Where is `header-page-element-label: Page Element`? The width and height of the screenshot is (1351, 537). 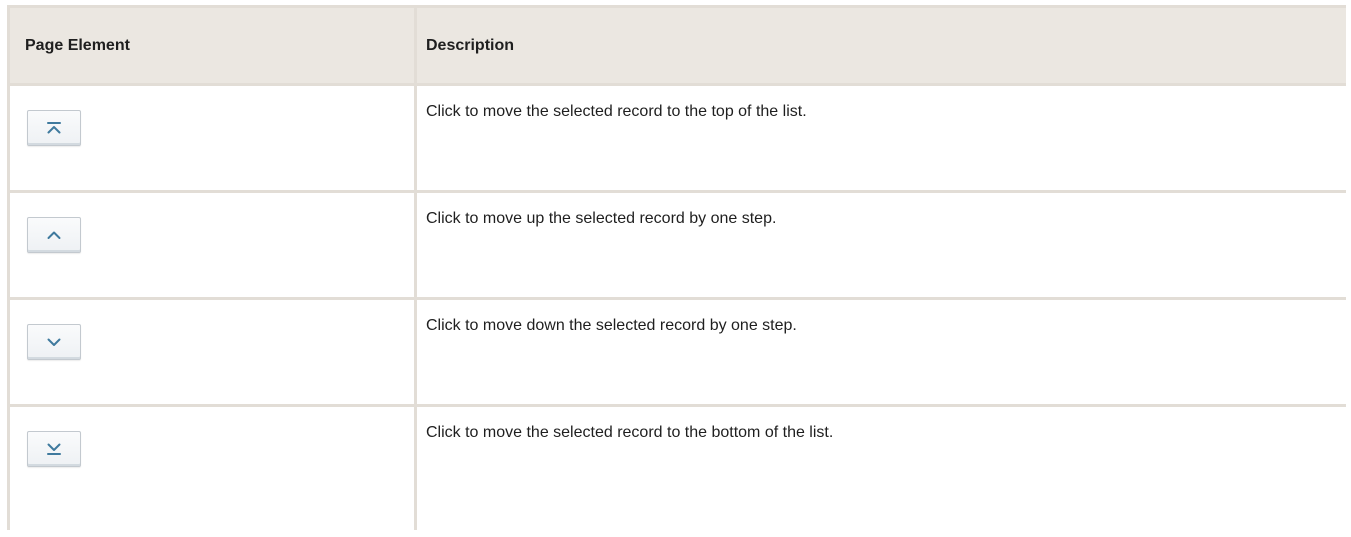 header-page-element-label: Page Element is located at coordinates (77, 45).